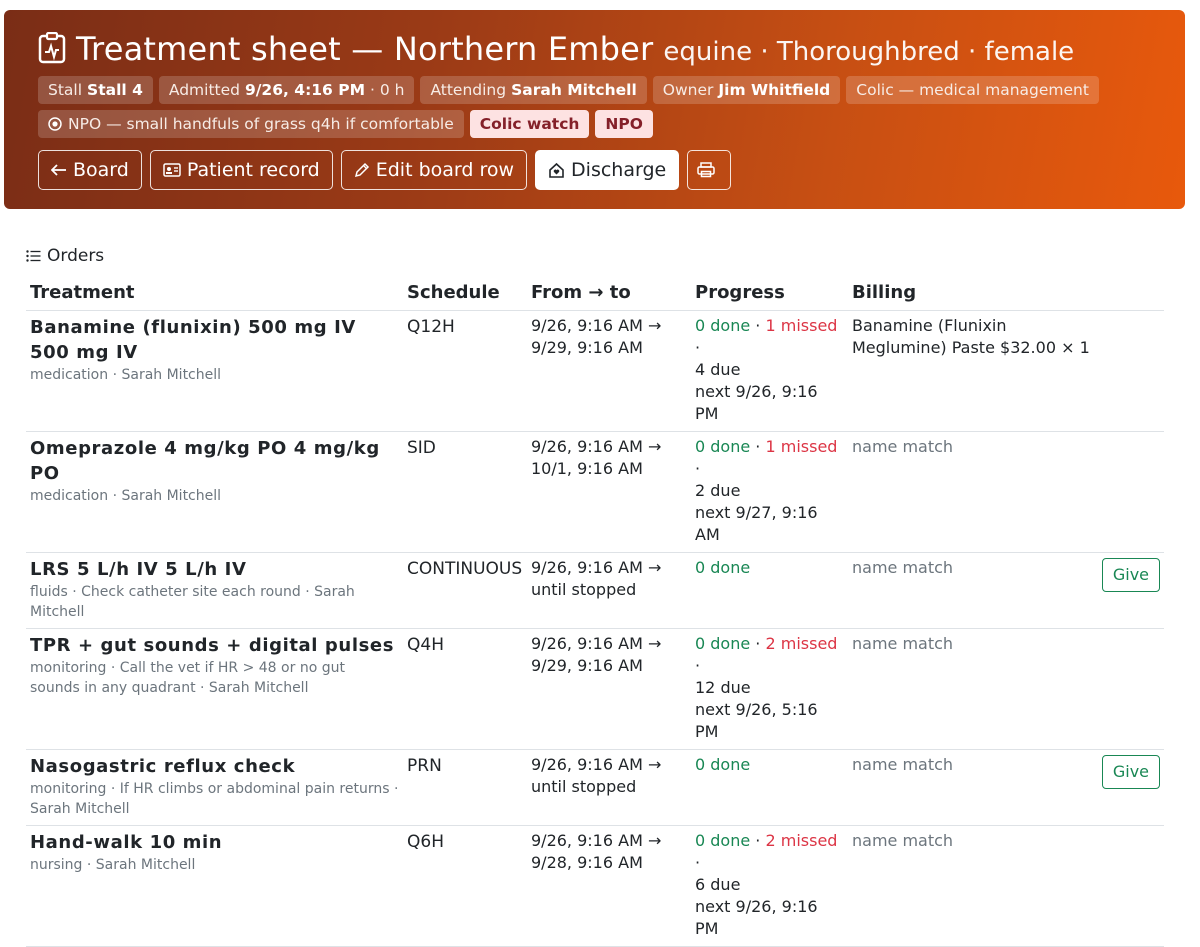  I want to click on col-treatment: Treatment, so click(214, 293).